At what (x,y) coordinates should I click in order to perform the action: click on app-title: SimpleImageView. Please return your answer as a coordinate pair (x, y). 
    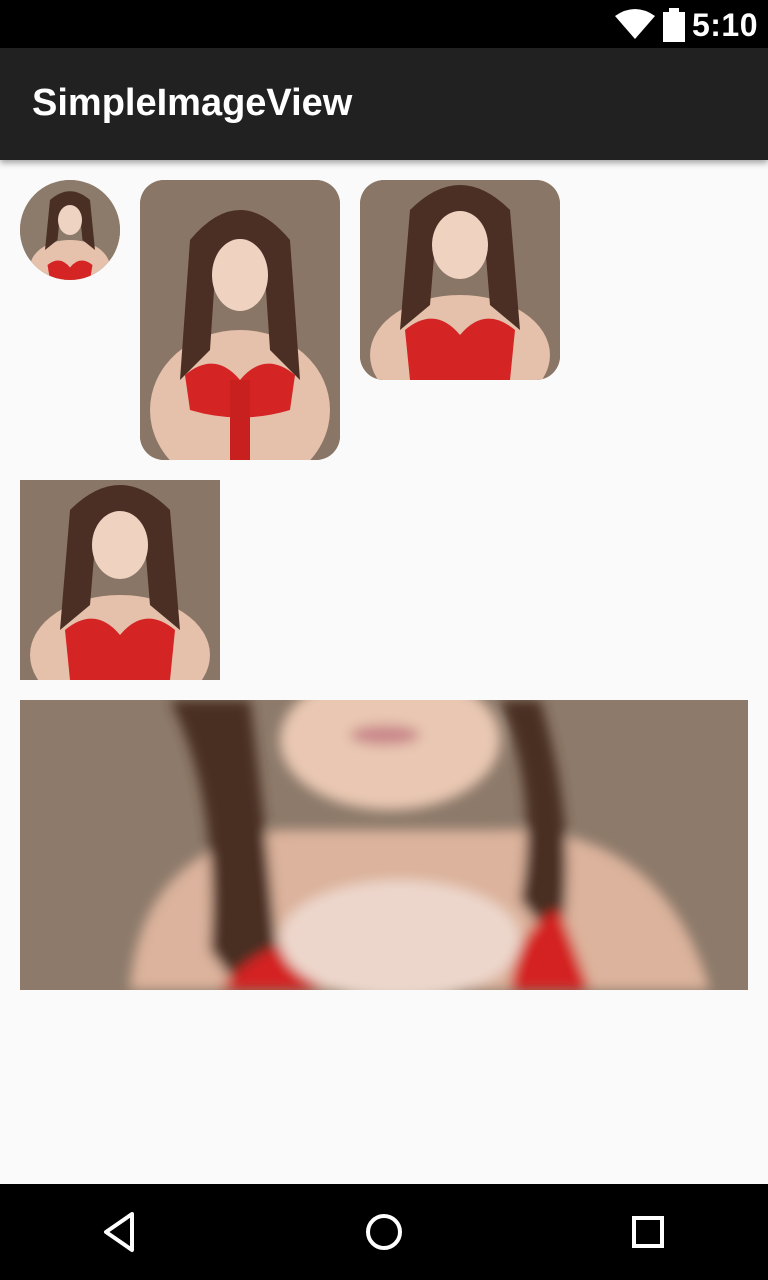
    Looking at the image, I should click on (192, 103).